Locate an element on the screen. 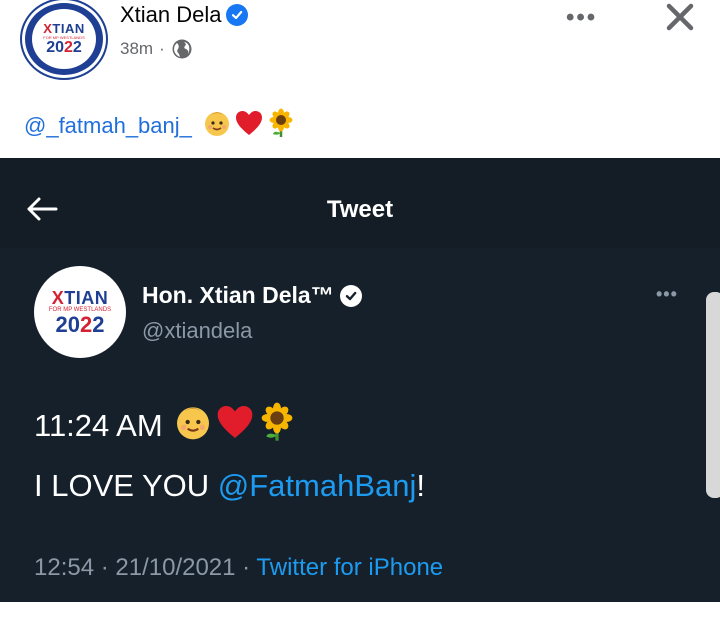  post-time: 38m is located at coordinates (136, 49).